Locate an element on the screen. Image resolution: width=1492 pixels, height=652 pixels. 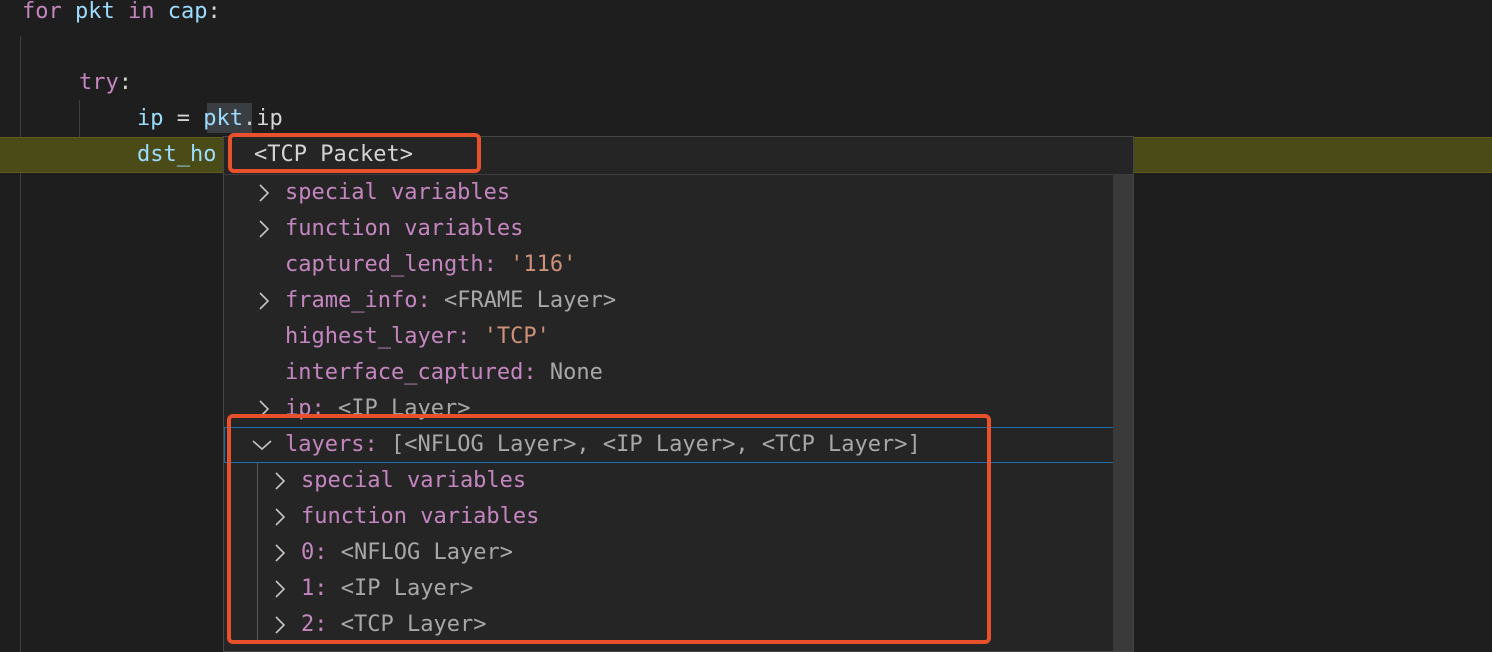
variable-name: frame_info: is located at coordinates (358, 300).